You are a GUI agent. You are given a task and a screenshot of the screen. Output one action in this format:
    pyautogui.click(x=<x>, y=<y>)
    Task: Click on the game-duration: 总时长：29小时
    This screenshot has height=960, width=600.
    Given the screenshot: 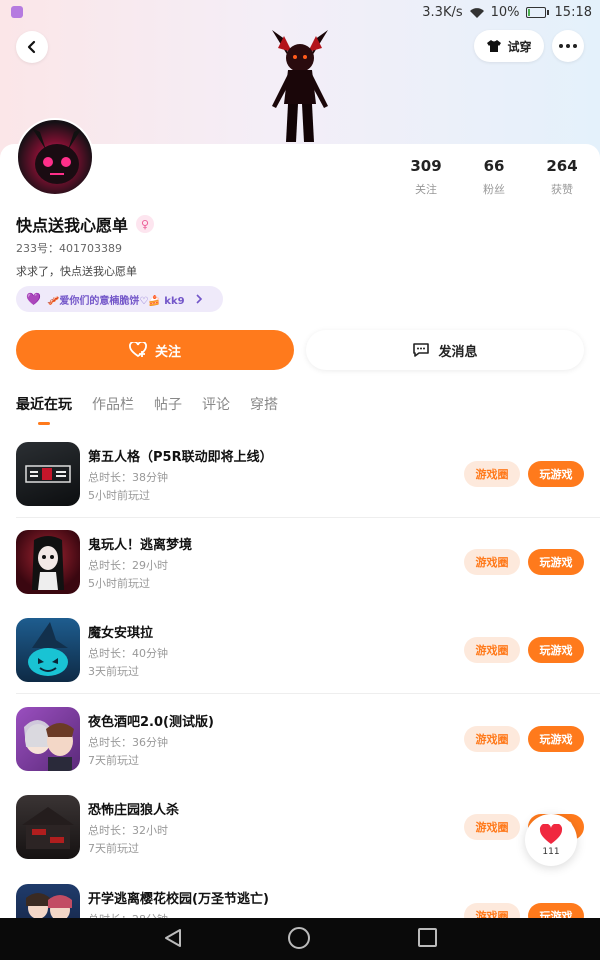 What is the action you would take?
    pyautogui.click(x=128, y=565)
    